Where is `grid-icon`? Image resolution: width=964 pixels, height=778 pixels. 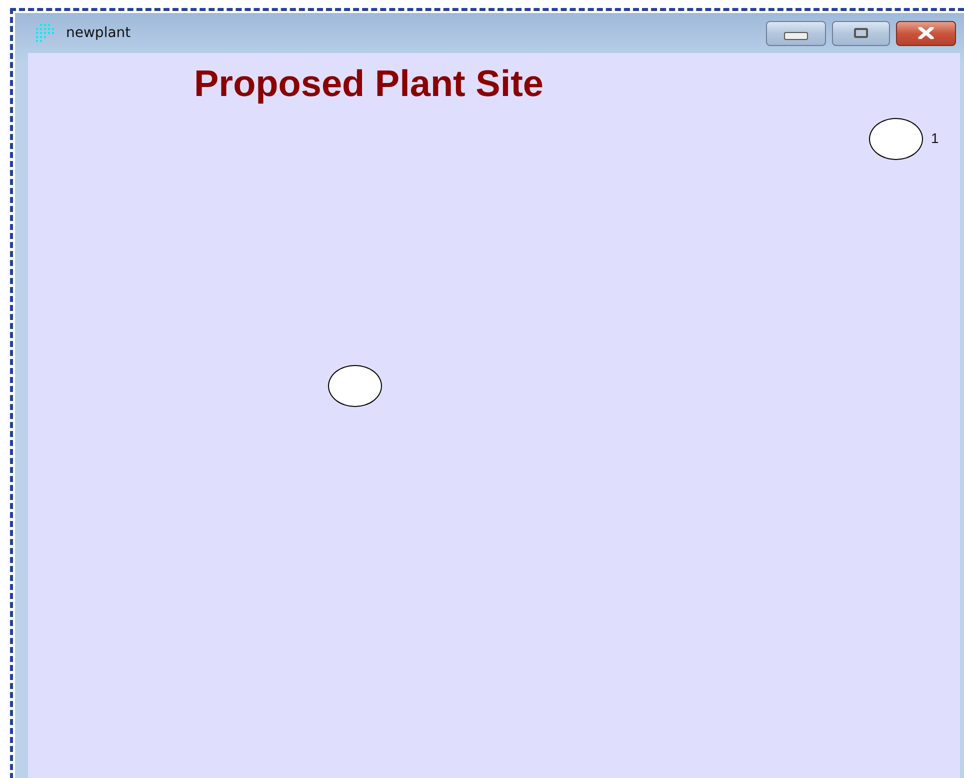
grid-icon is located at coordinates (46, 33).